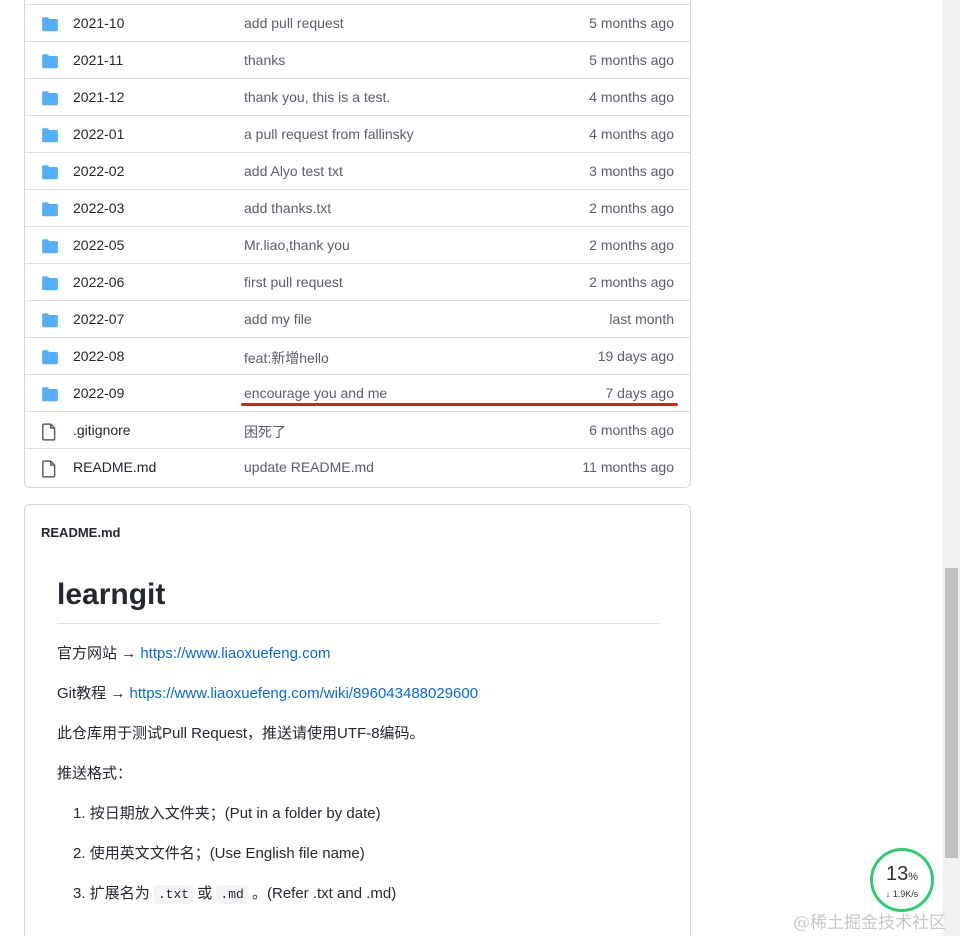 The width and height of the screenshot is (960, 936). I want to click on site-prefix: 官方网站 →, so click(99, 653).